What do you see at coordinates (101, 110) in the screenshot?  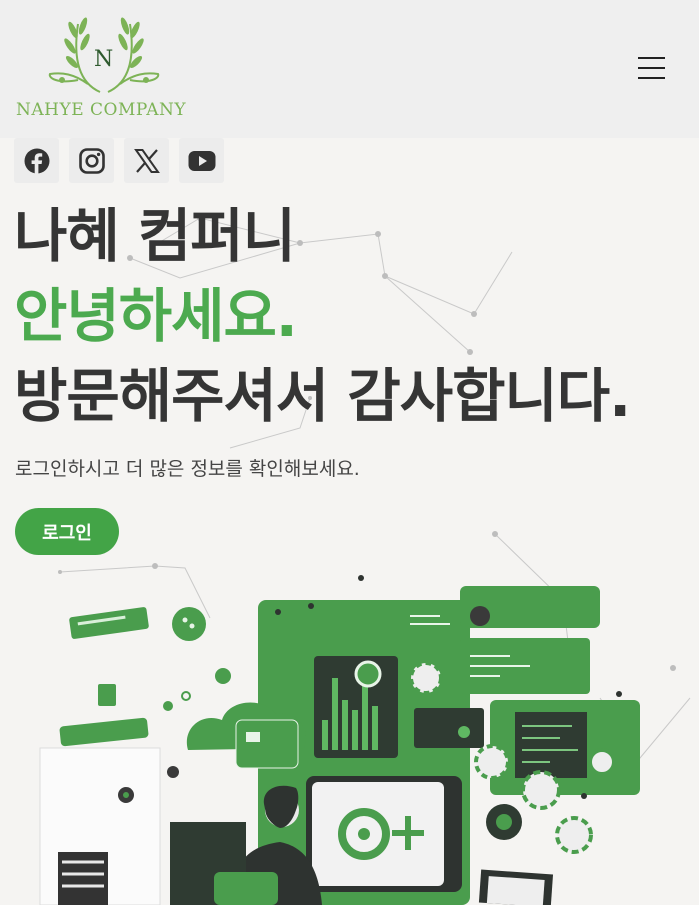 I see `logo-wordmark: NAHYE COMPANY` at bounding box center [101, 110].